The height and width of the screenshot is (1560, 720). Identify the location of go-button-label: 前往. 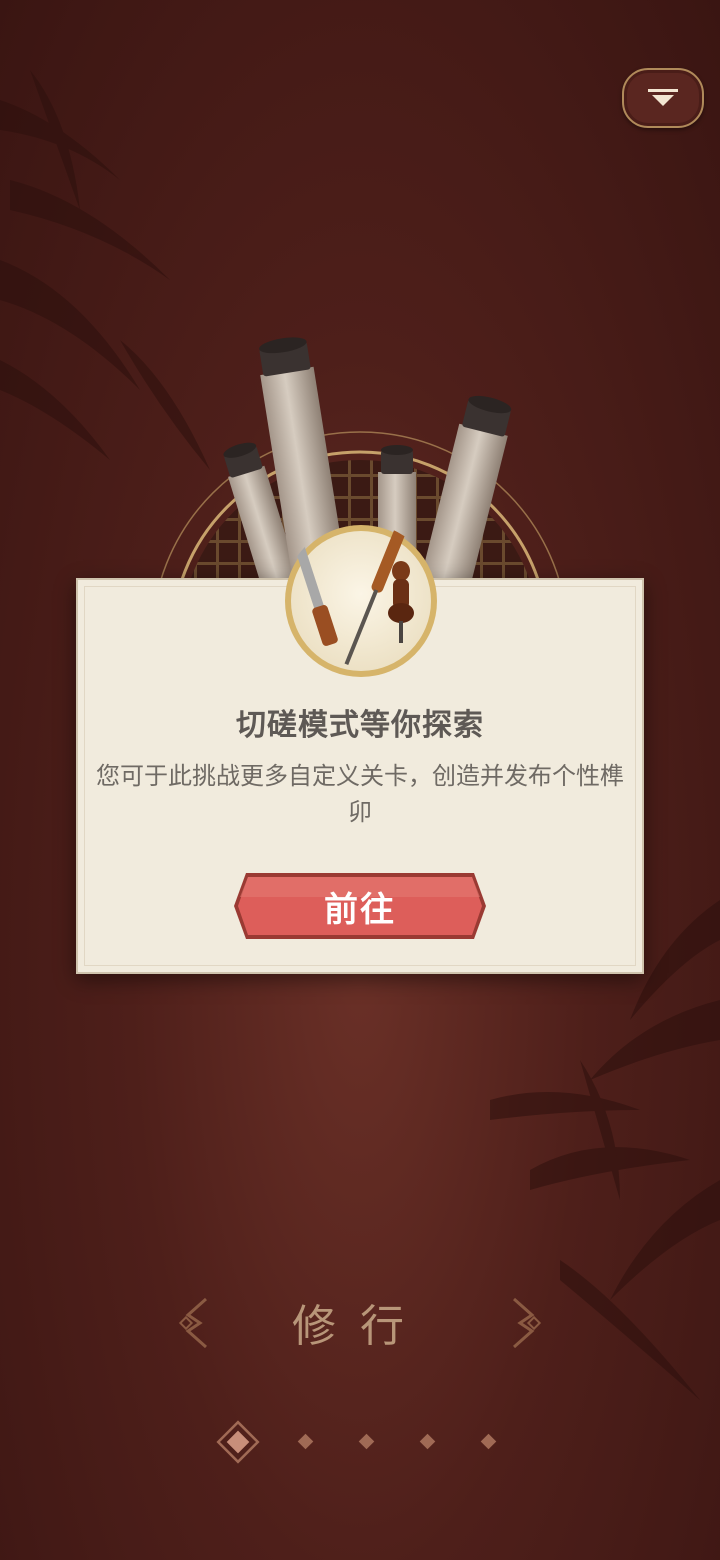
(360, 909).